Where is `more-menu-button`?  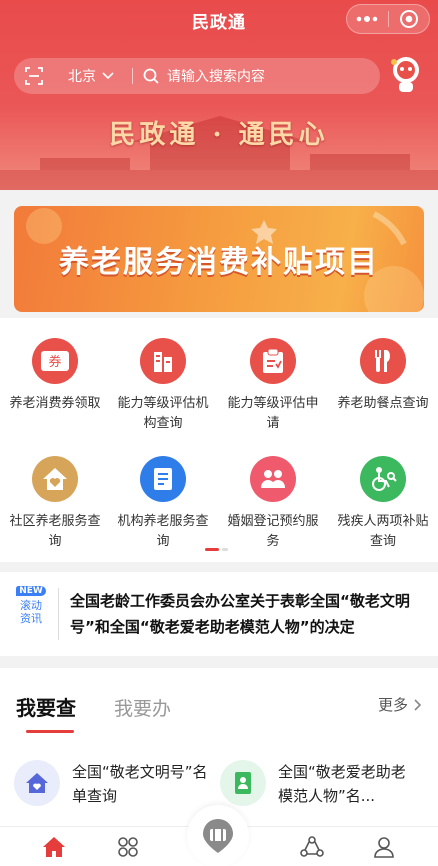
more-menu-button is located at coordinates (367, 19).